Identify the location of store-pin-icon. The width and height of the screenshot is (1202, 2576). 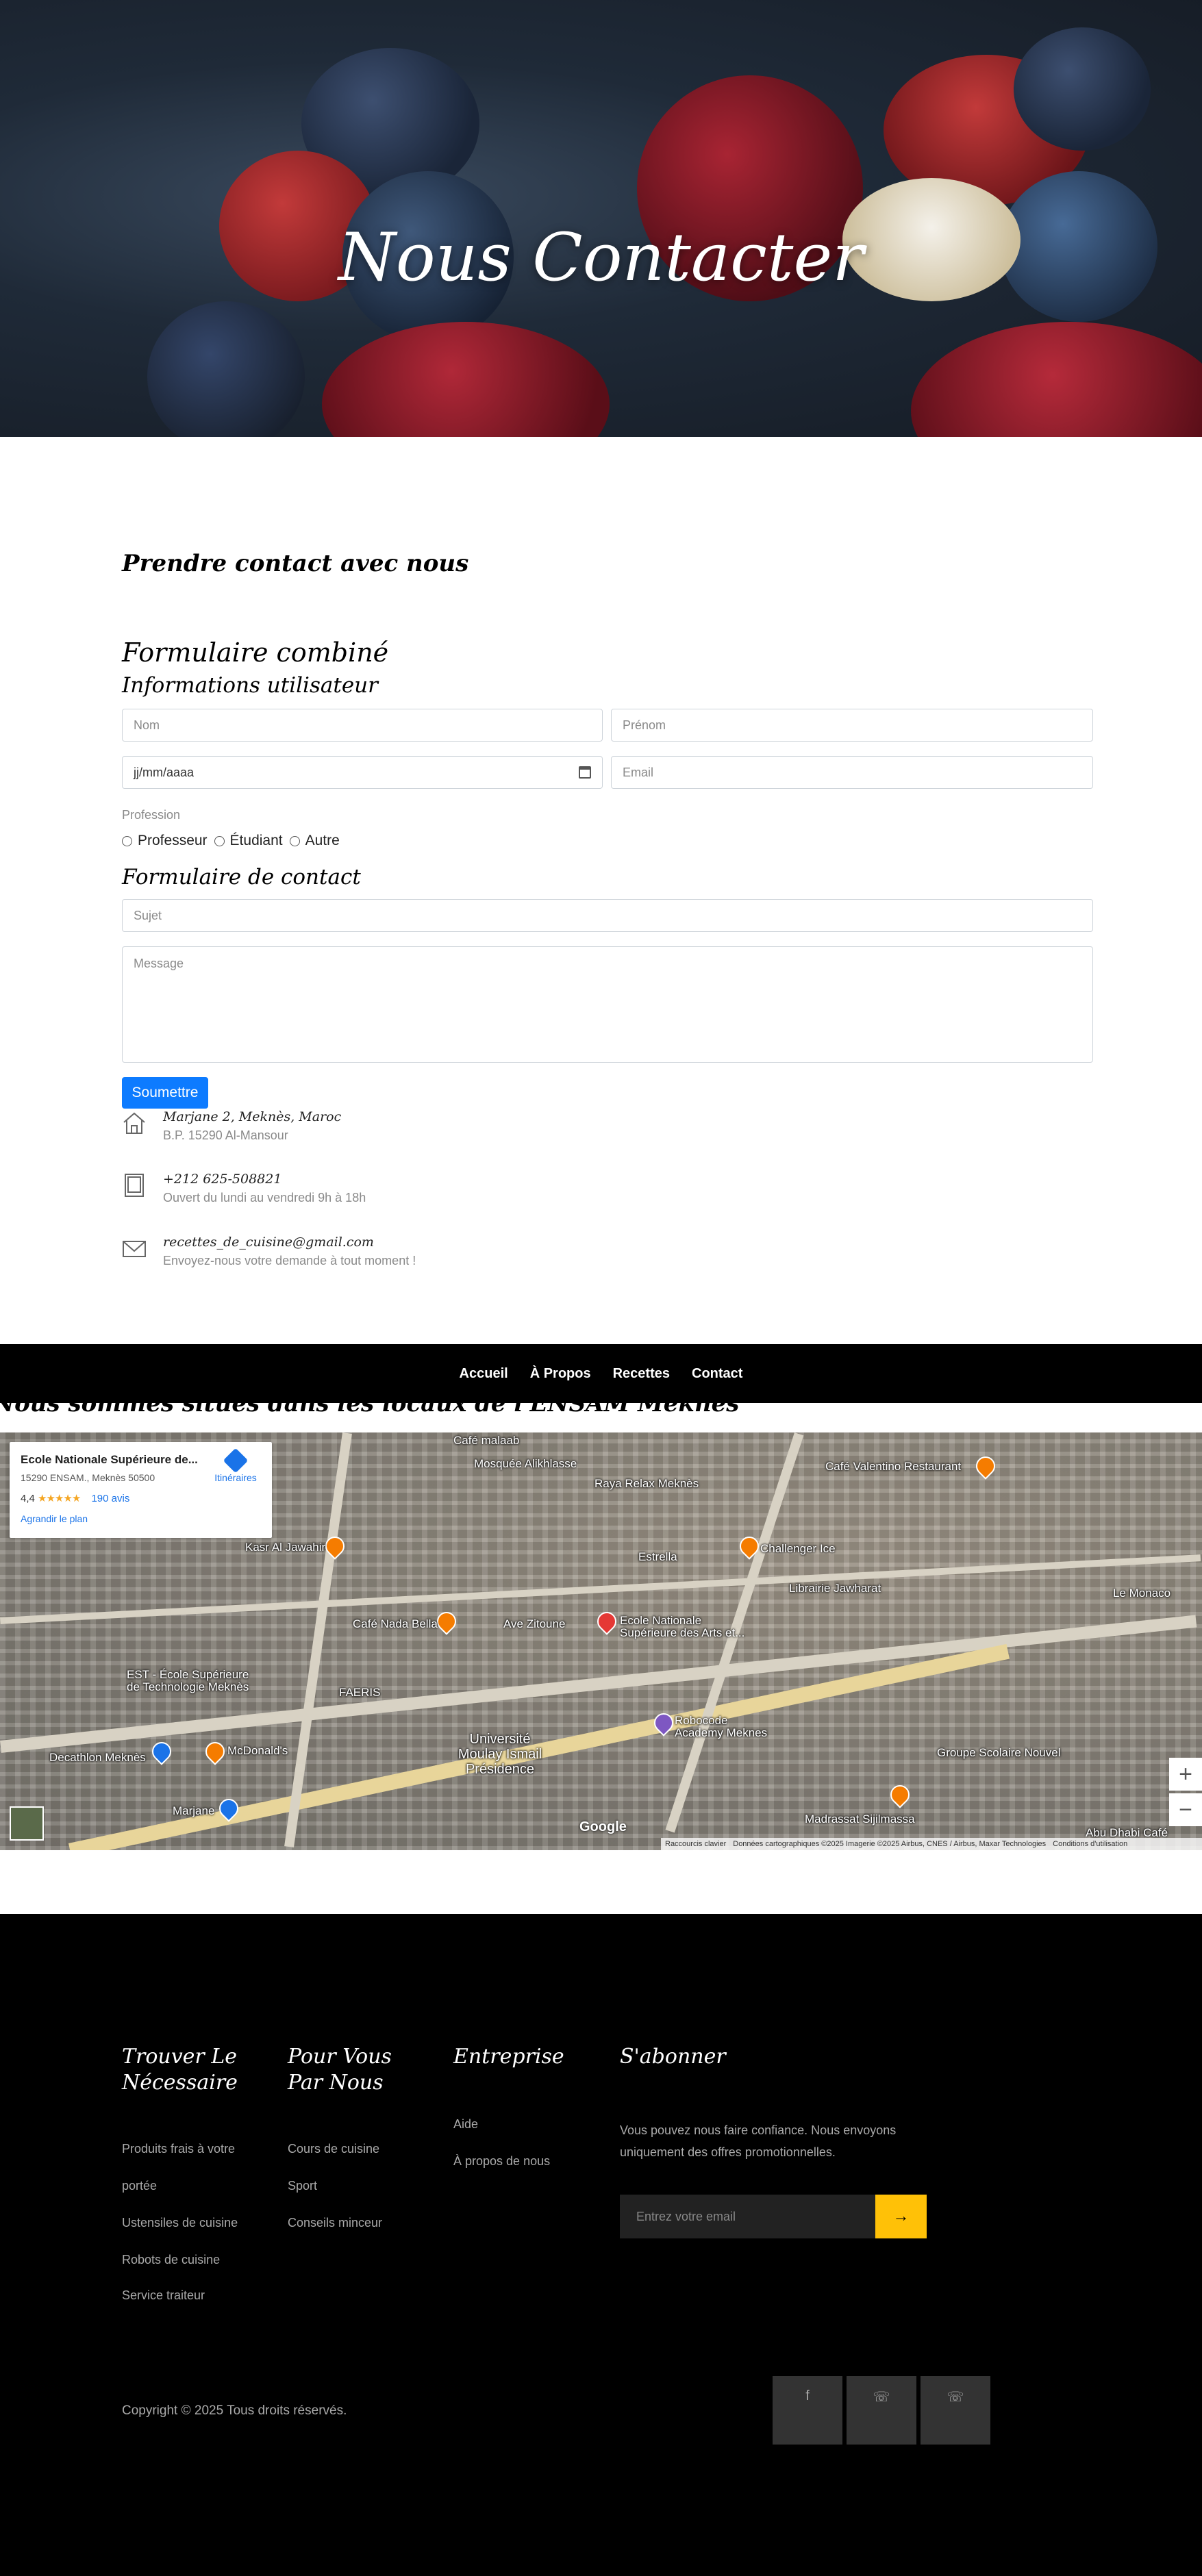
(161, 1752).